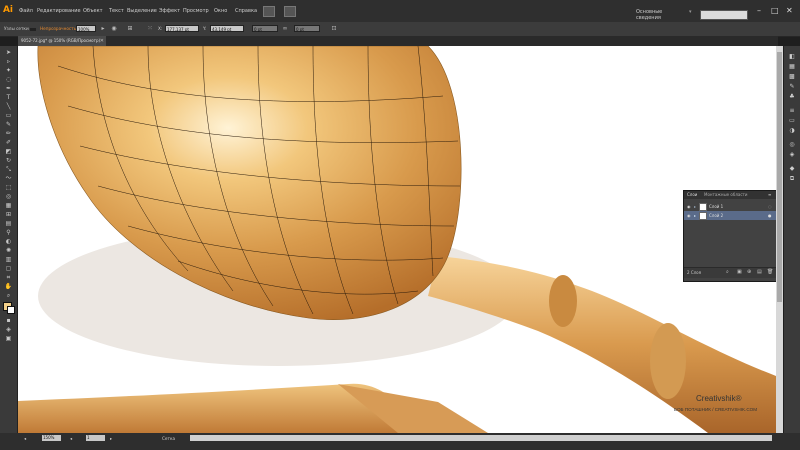 The image size is (800, 450). Describe the element at coordinates (690, 12) in the screenshot. I see `chevron-down-icon: ▾` at that location.